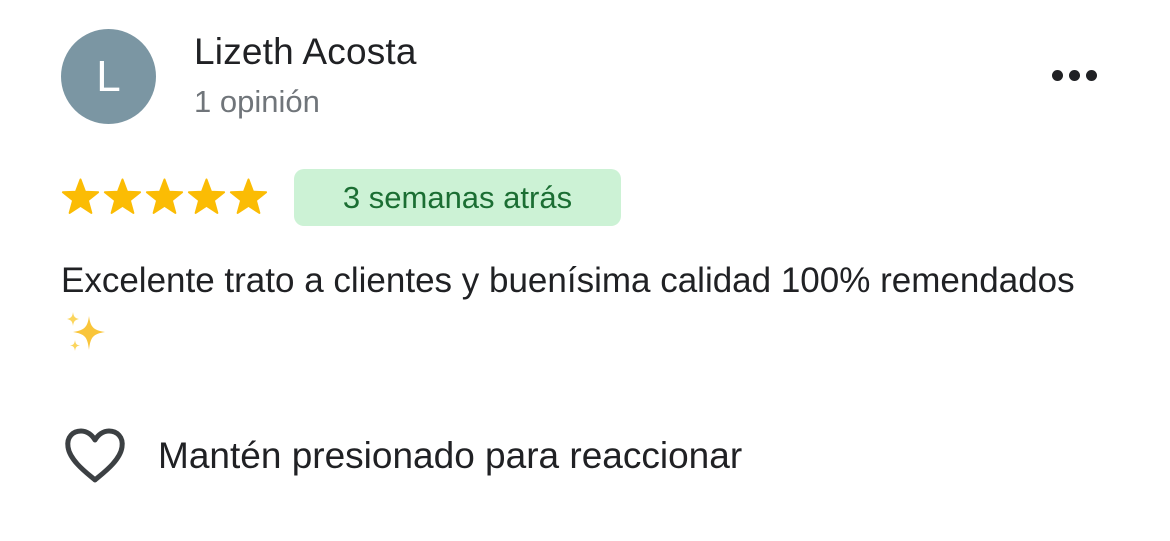  I want to click on avatar: L, so click(108, 76).